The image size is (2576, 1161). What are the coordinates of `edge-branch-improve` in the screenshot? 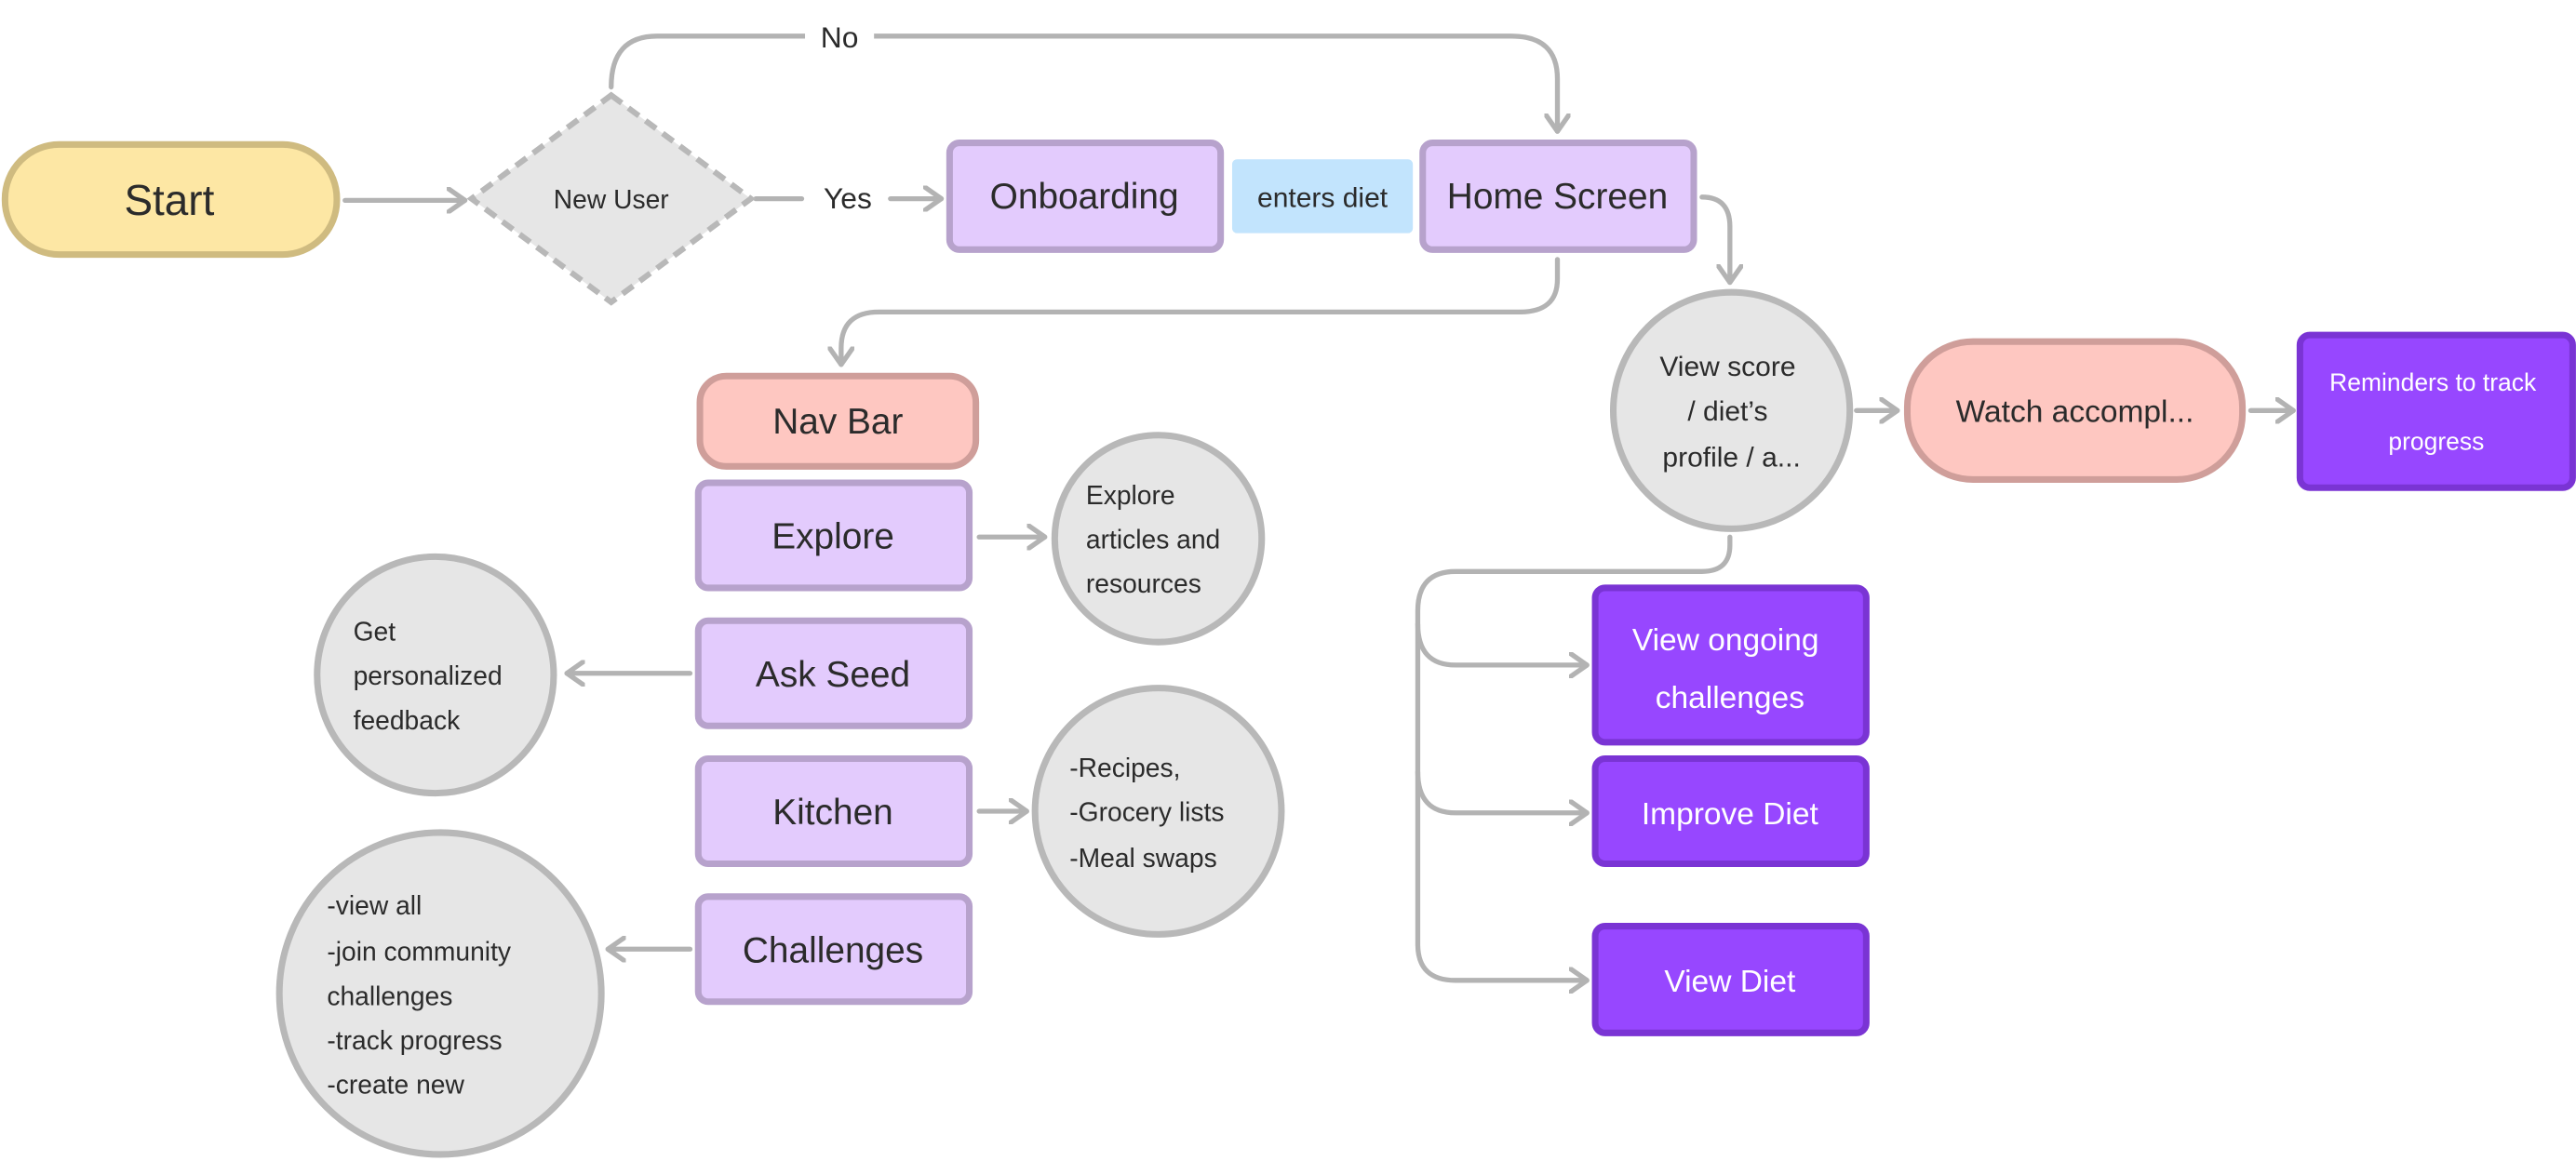 It's located at (1502, 791).